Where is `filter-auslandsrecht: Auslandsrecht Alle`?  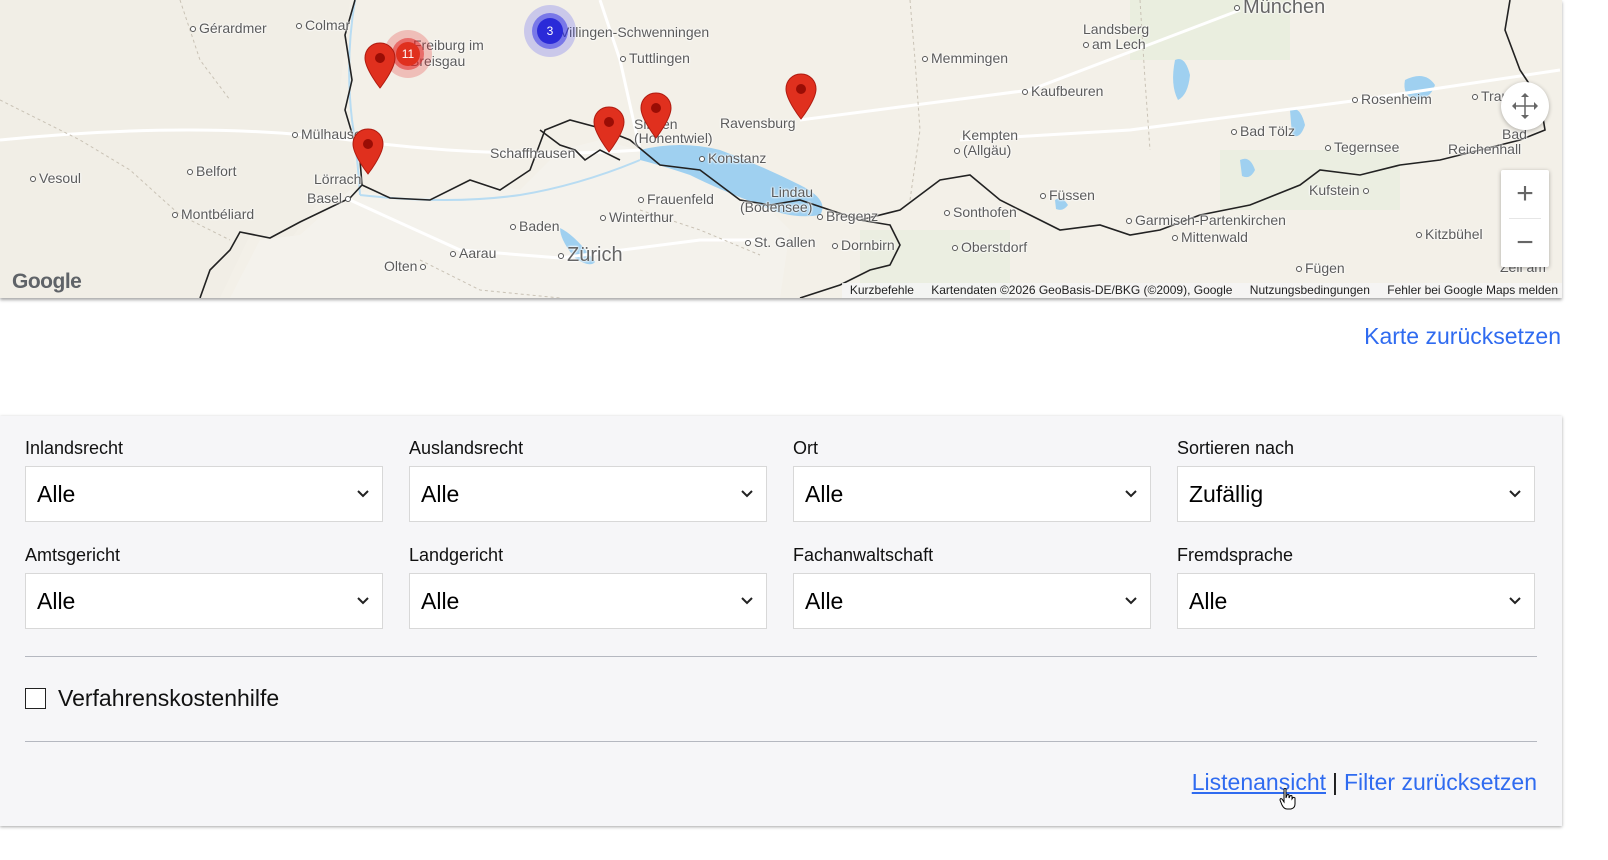
filter-auslandsrecht: Auslandsrecht Alle is located at coordinates (589, 479).